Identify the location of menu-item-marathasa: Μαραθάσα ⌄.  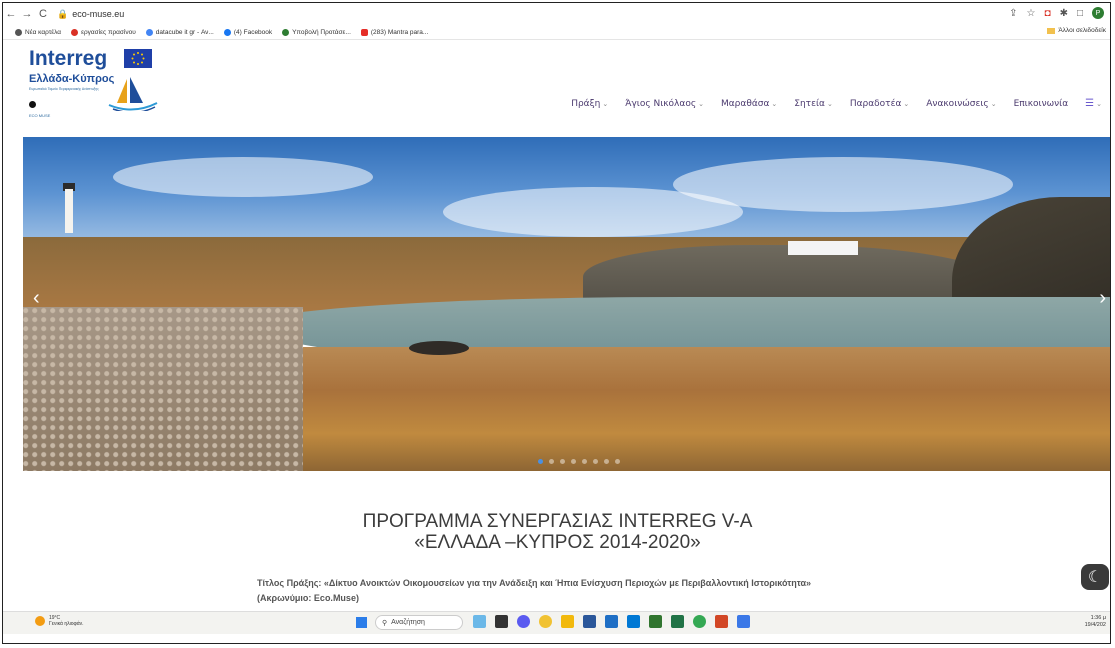
(749, 104).